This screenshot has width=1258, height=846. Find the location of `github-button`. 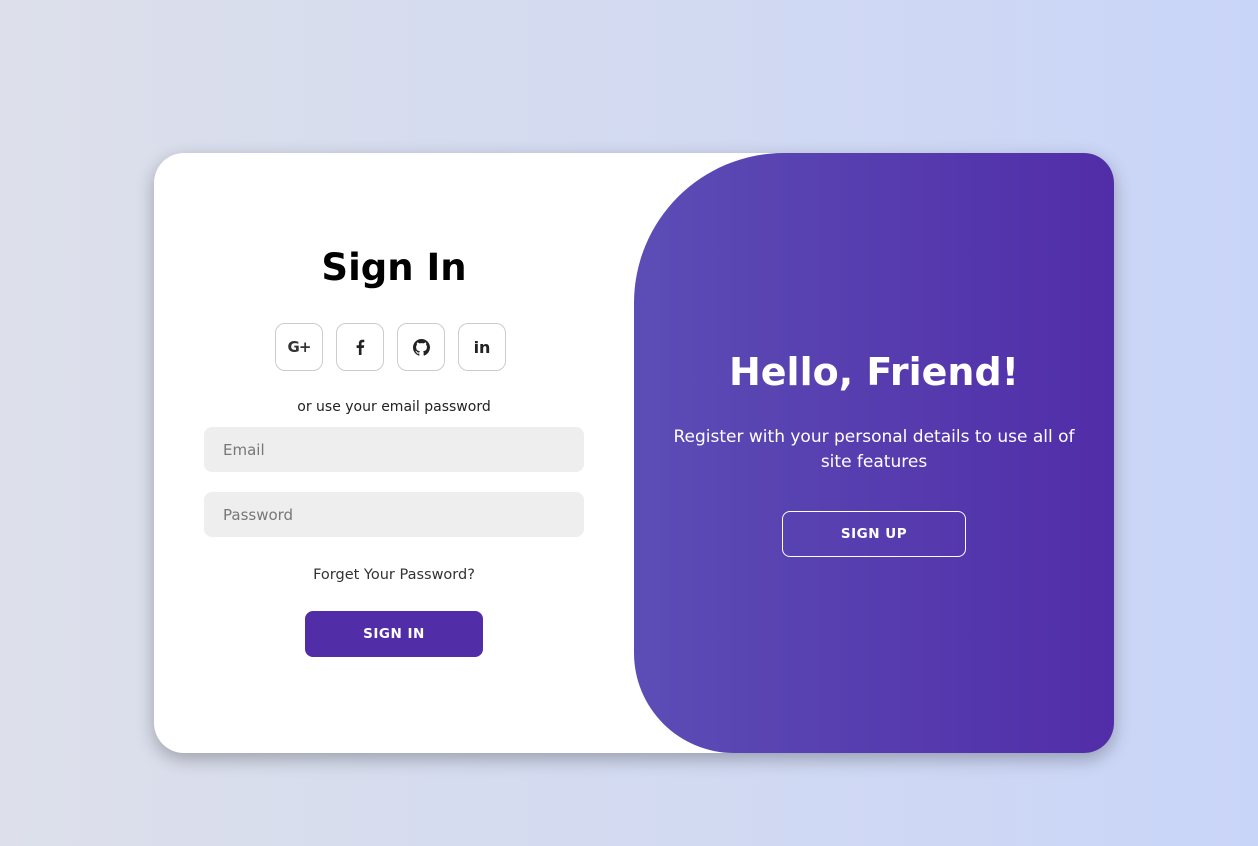

github-button is located at coordinates (421, 347).